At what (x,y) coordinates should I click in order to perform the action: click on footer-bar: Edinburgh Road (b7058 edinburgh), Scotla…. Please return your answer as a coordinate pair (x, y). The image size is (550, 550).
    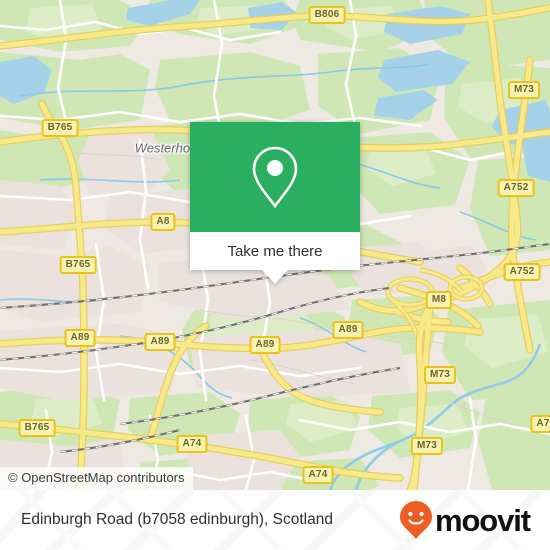
    Looking at the image, I should click on (275, 520).